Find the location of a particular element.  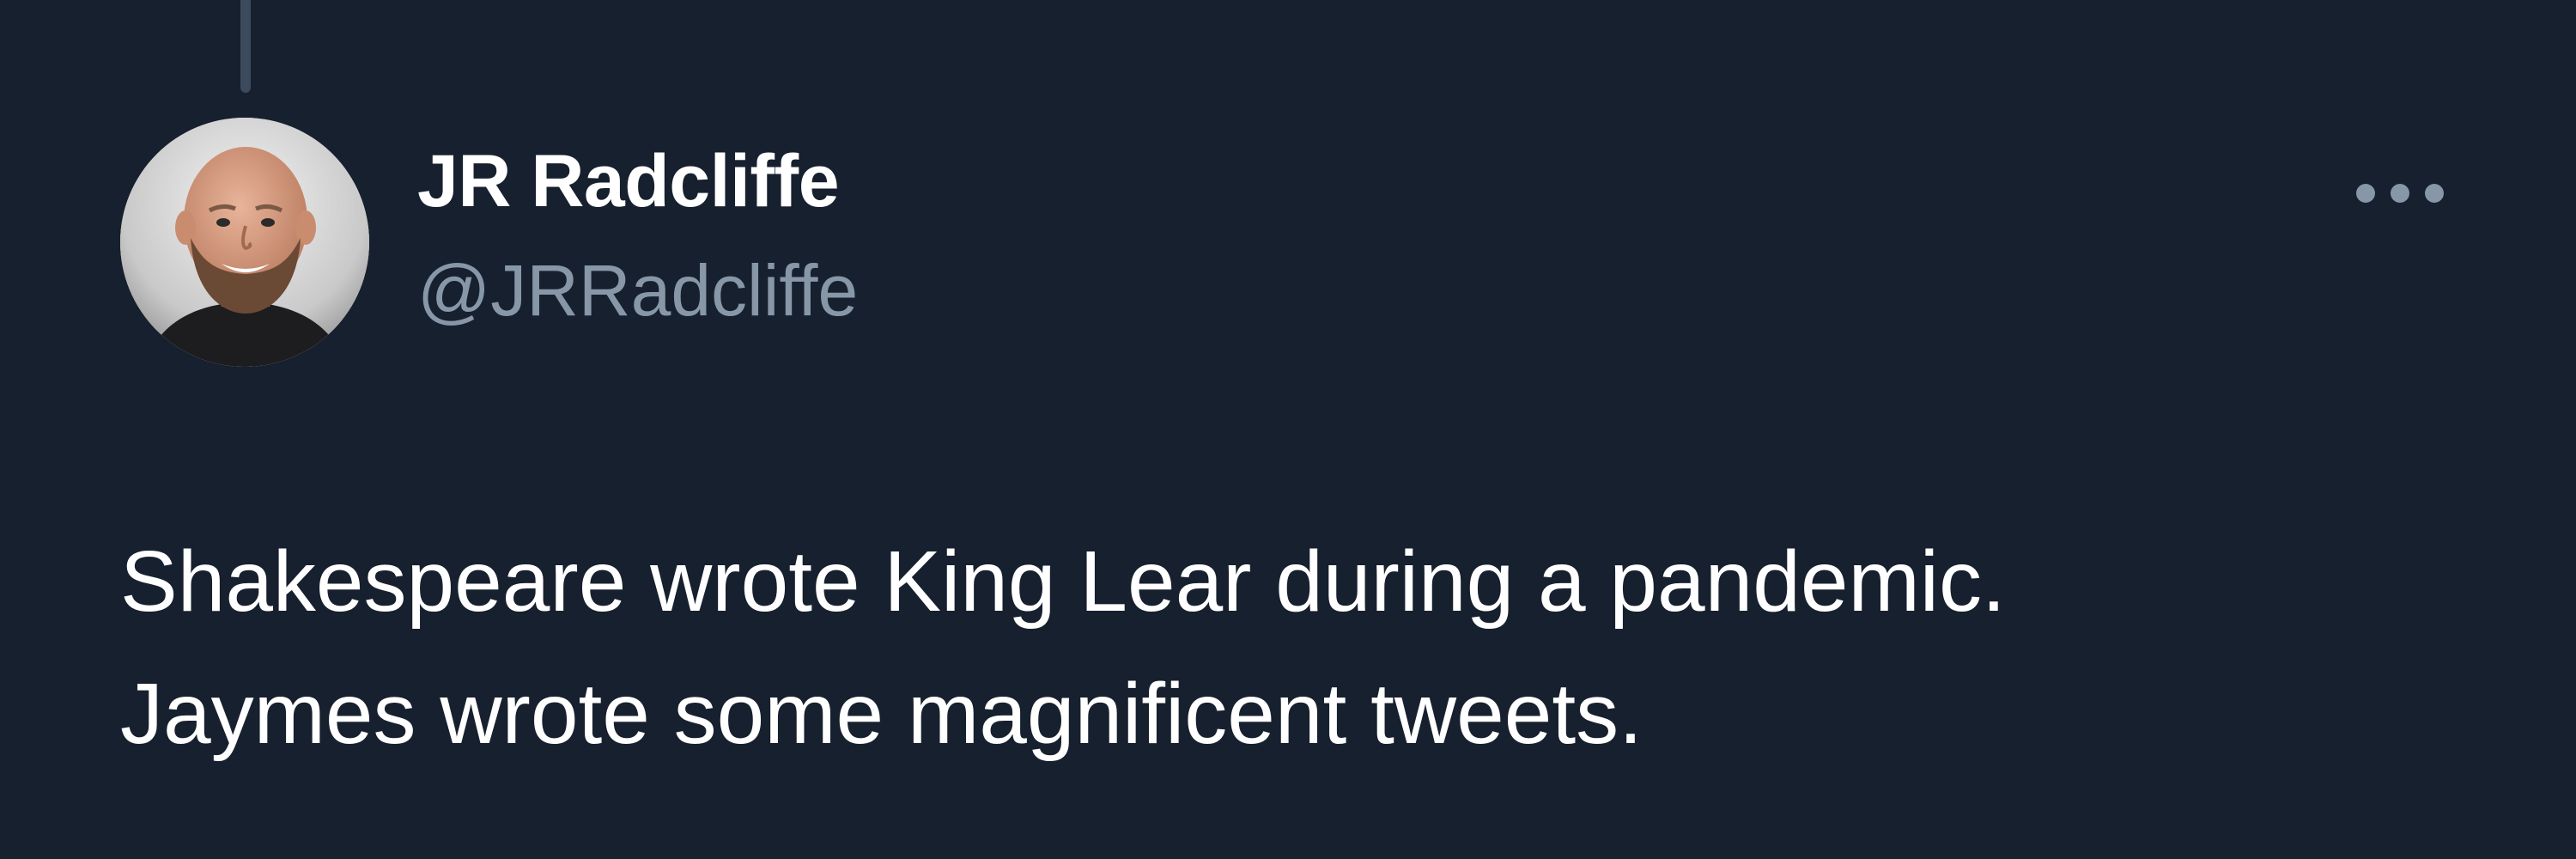

more-options-button is located at coordinates (2400, 193).